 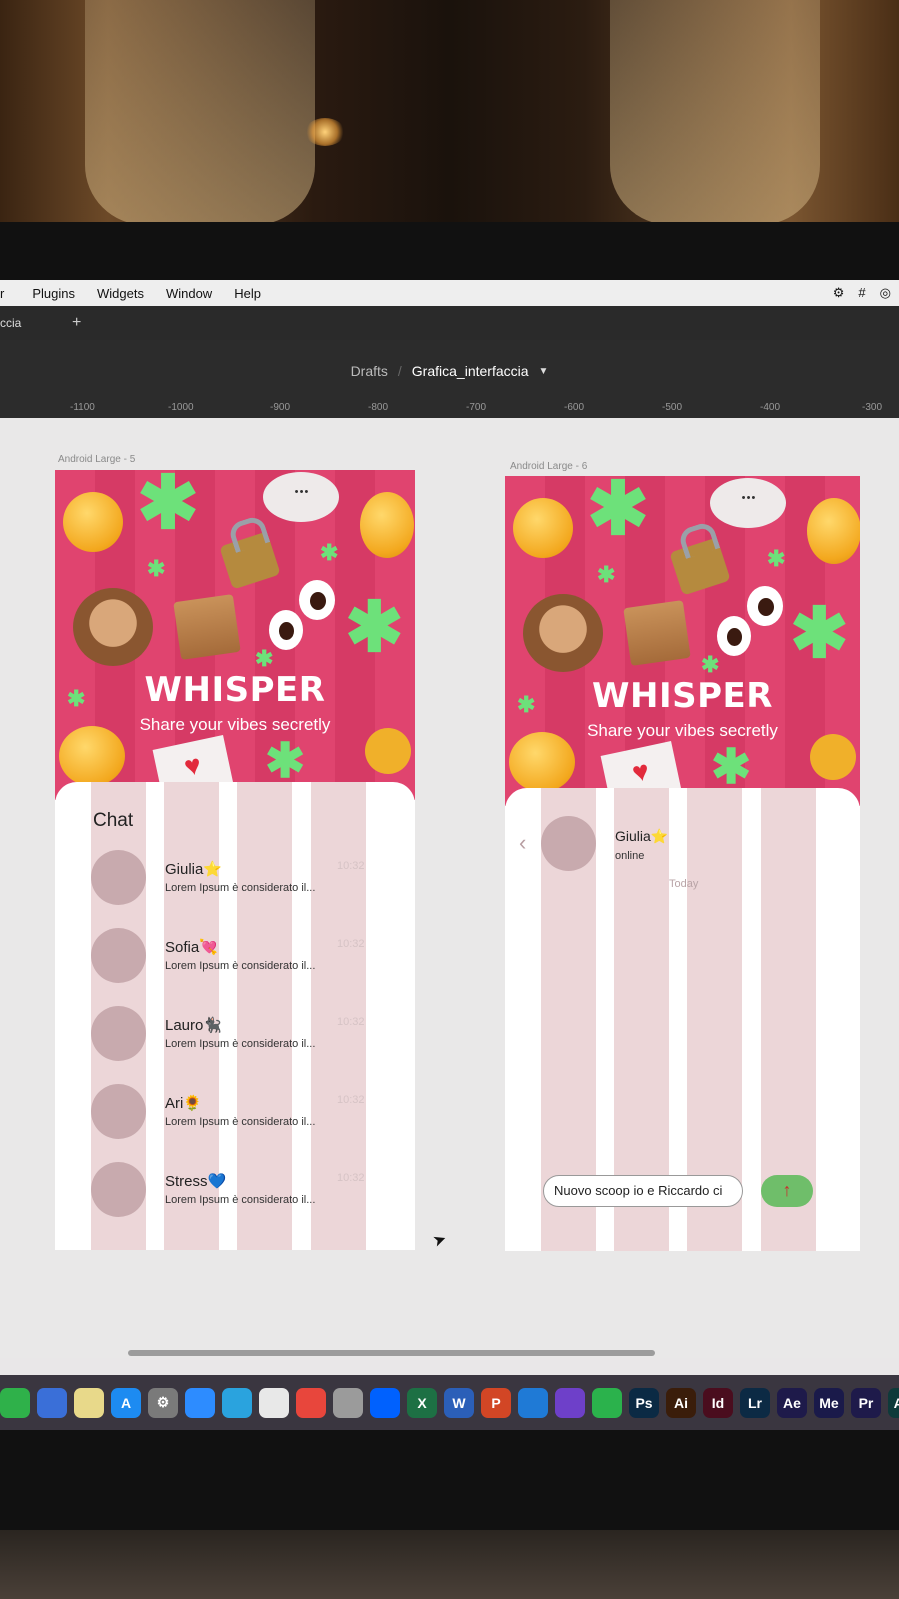 I want to click on contact-name: Ari🌻, so click(x=184, y=1103).